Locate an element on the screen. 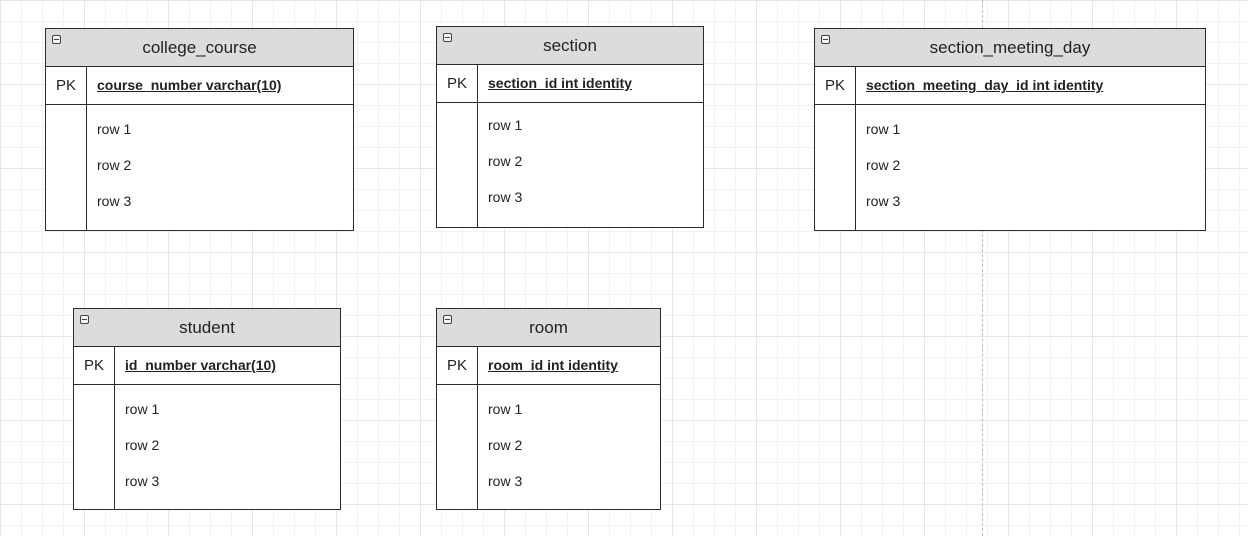 Image resolution: width=1248 pixels, height=536 pixels. primary-key-row: PK section_meeting_day_id int identity is located at coordinates (1010, 86).